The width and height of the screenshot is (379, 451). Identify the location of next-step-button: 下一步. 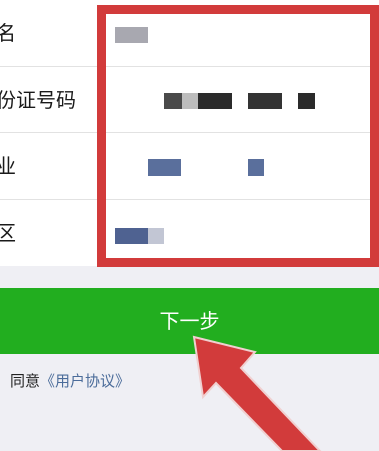
(189, 321).